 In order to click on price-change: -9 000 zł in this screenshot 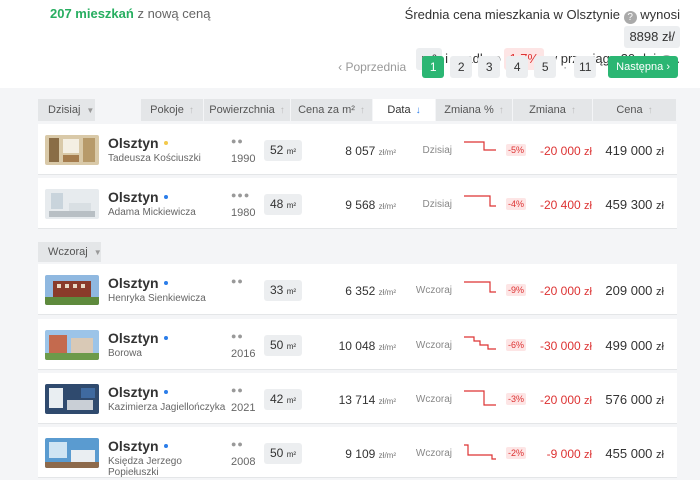, I will do `click(557, 454)`.